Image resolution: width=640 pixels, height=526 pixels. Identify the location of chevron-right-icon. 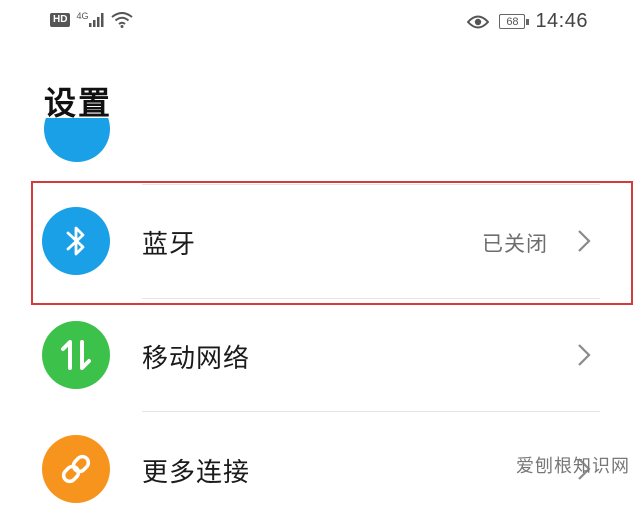
(584, 355).